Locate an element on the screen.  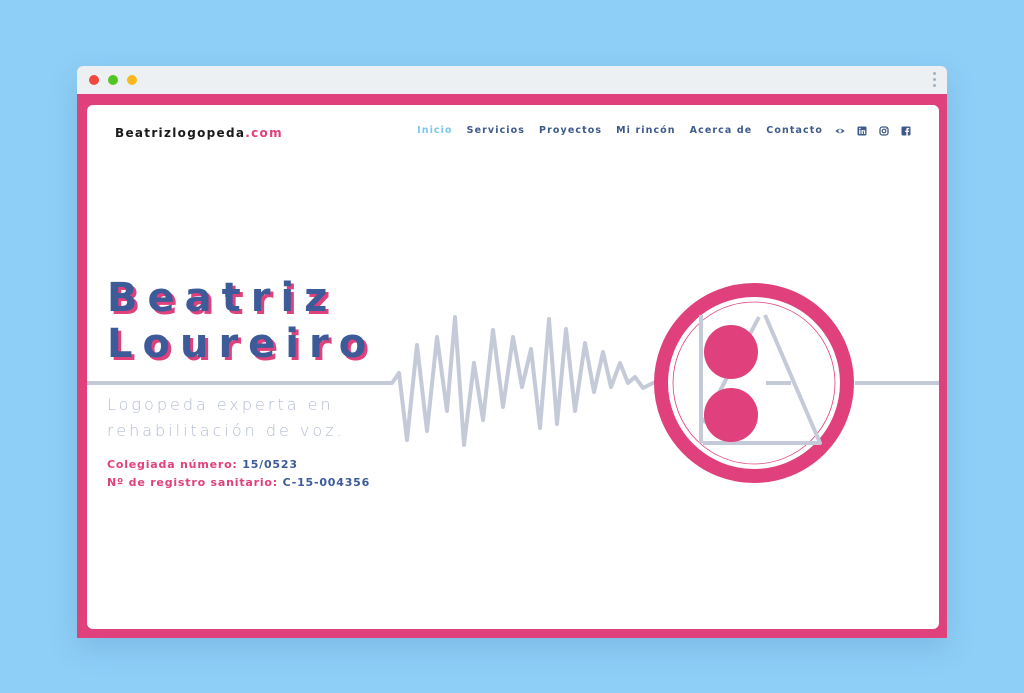
registro-label: Nº de registro sanitario: is located at coordinates (195, 482).